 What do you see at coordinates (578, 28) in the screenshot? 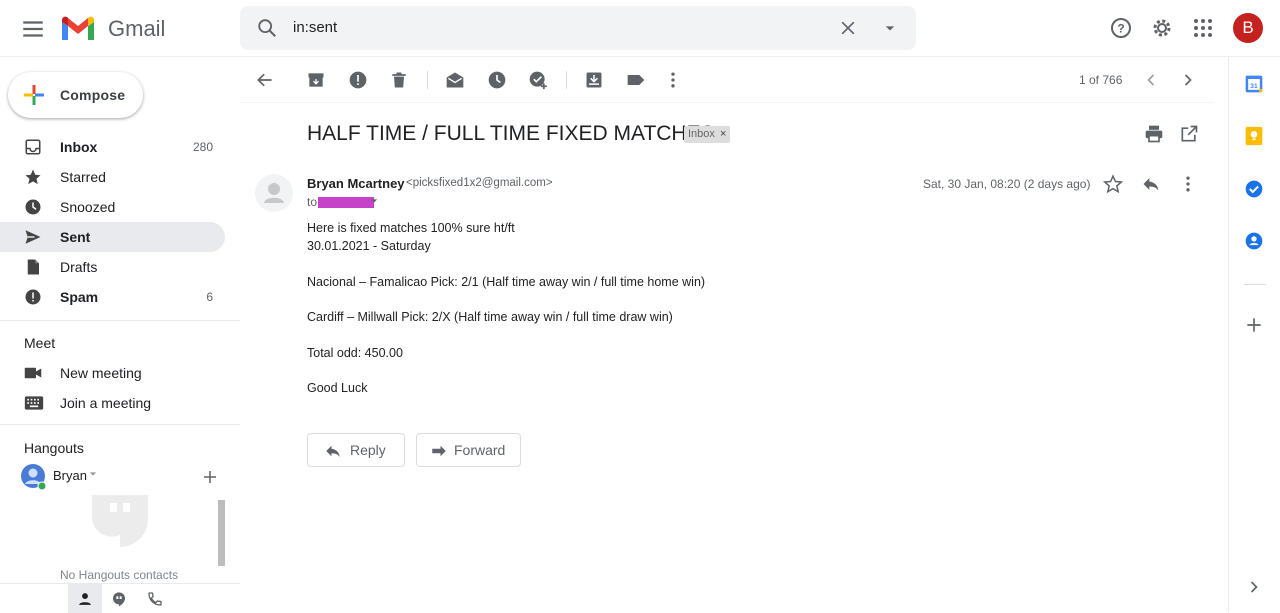
I see `search-bar: in:sent` at bounding box center [578, 28].